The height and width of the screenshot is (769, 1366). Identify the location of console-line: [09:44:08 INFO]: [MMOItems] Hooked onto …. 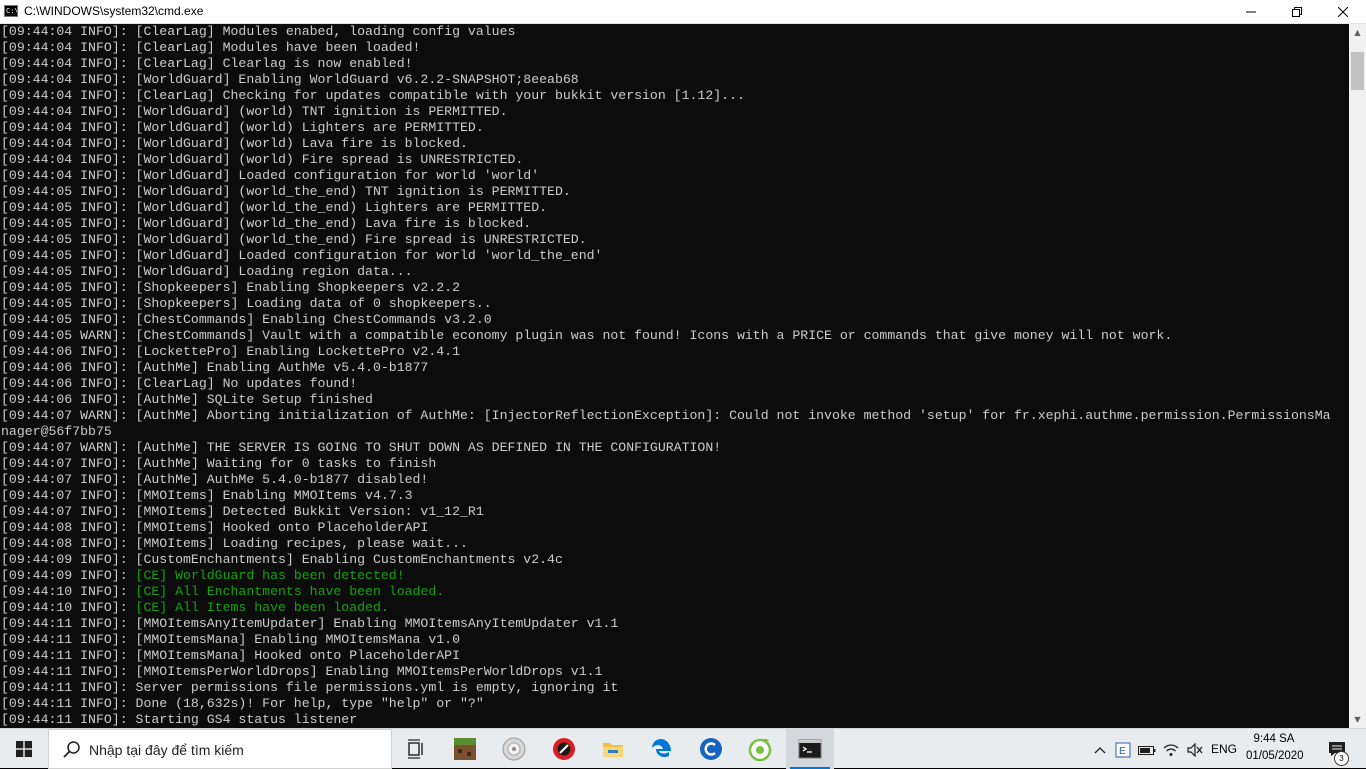
(674, 528).